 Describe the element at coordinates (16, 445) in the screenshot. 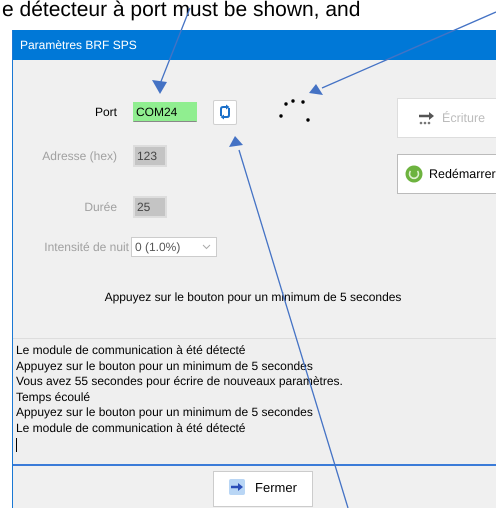

I see `text-cursor` at that location.